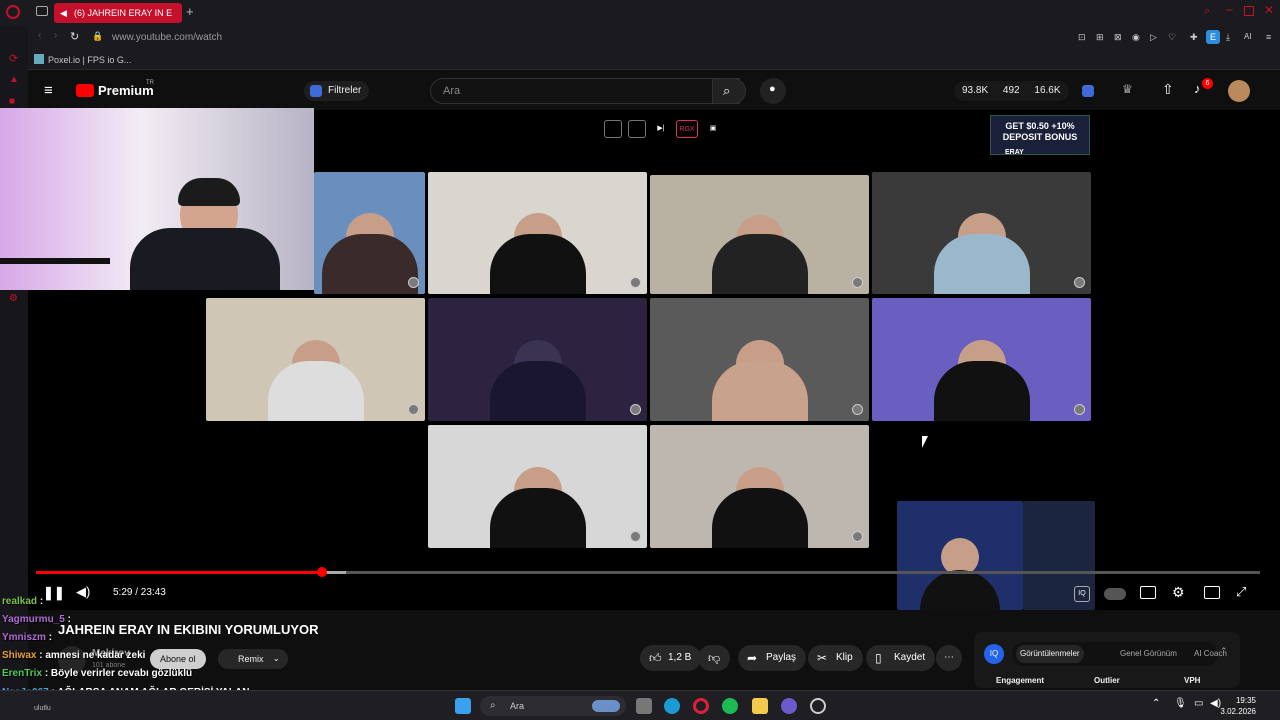 This screenshot has width=1280, height=720. Describe the element at coordinates (85, 90) in the screenshot. I see `youtube-logo-icon` at that location.